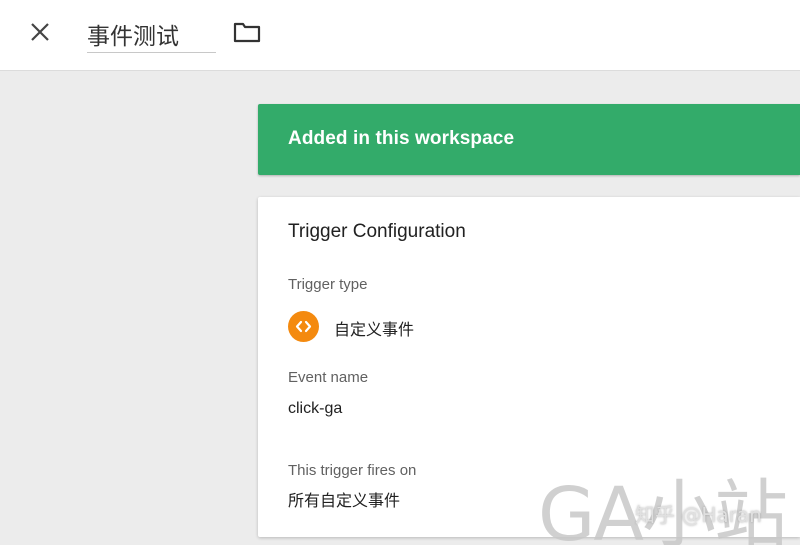 The height and width of the screenshot is (545, 800). Describe the element at coordinates (328, 284) in the screenshot. I see `trigger-type-label: Trigger type` at that location.